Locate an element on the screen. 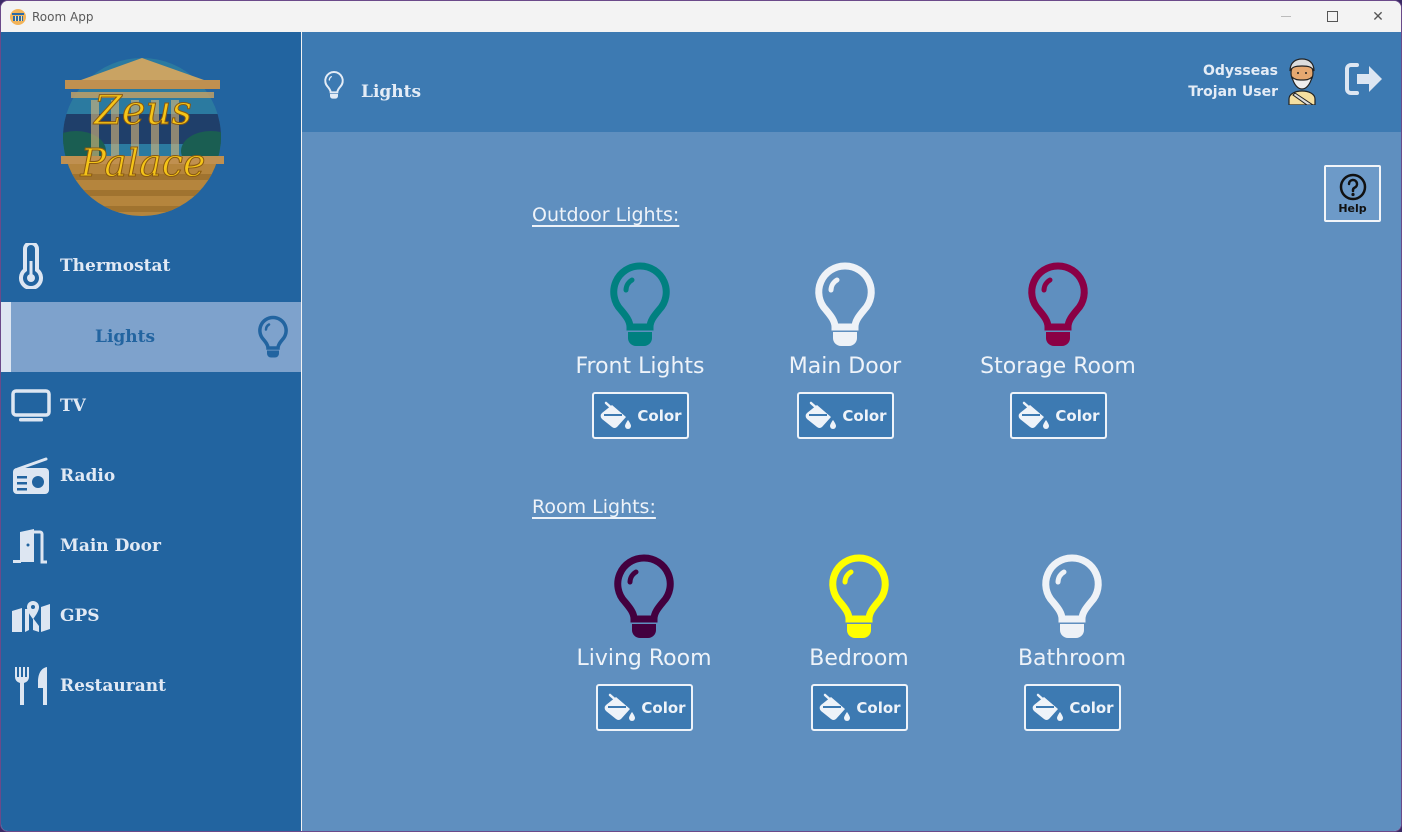 The image size is (1402, 832). light-name: Main Door is located at coordinates (845, 366).